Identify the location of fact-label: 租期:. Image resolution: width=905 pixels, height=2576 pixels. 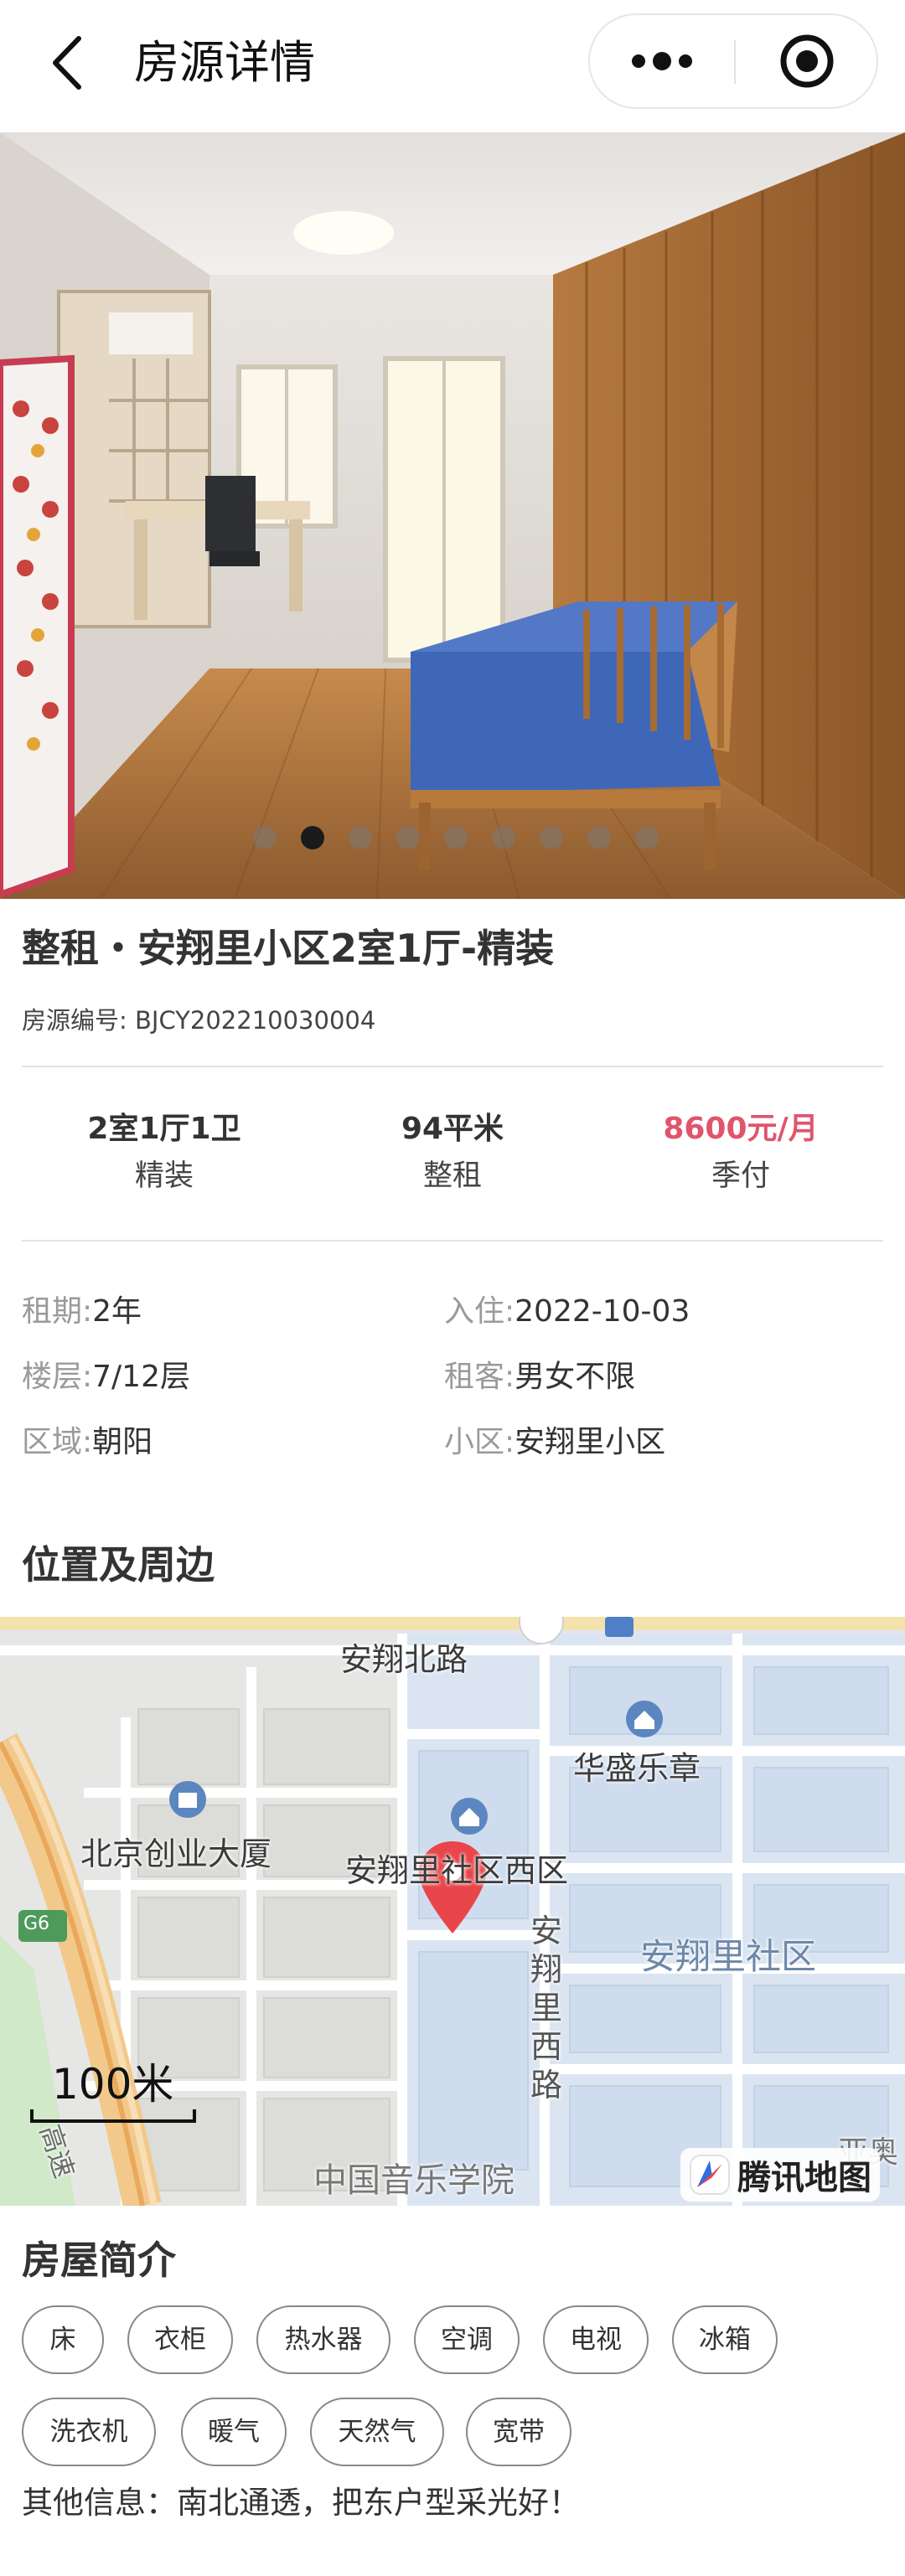
(57, 1311).